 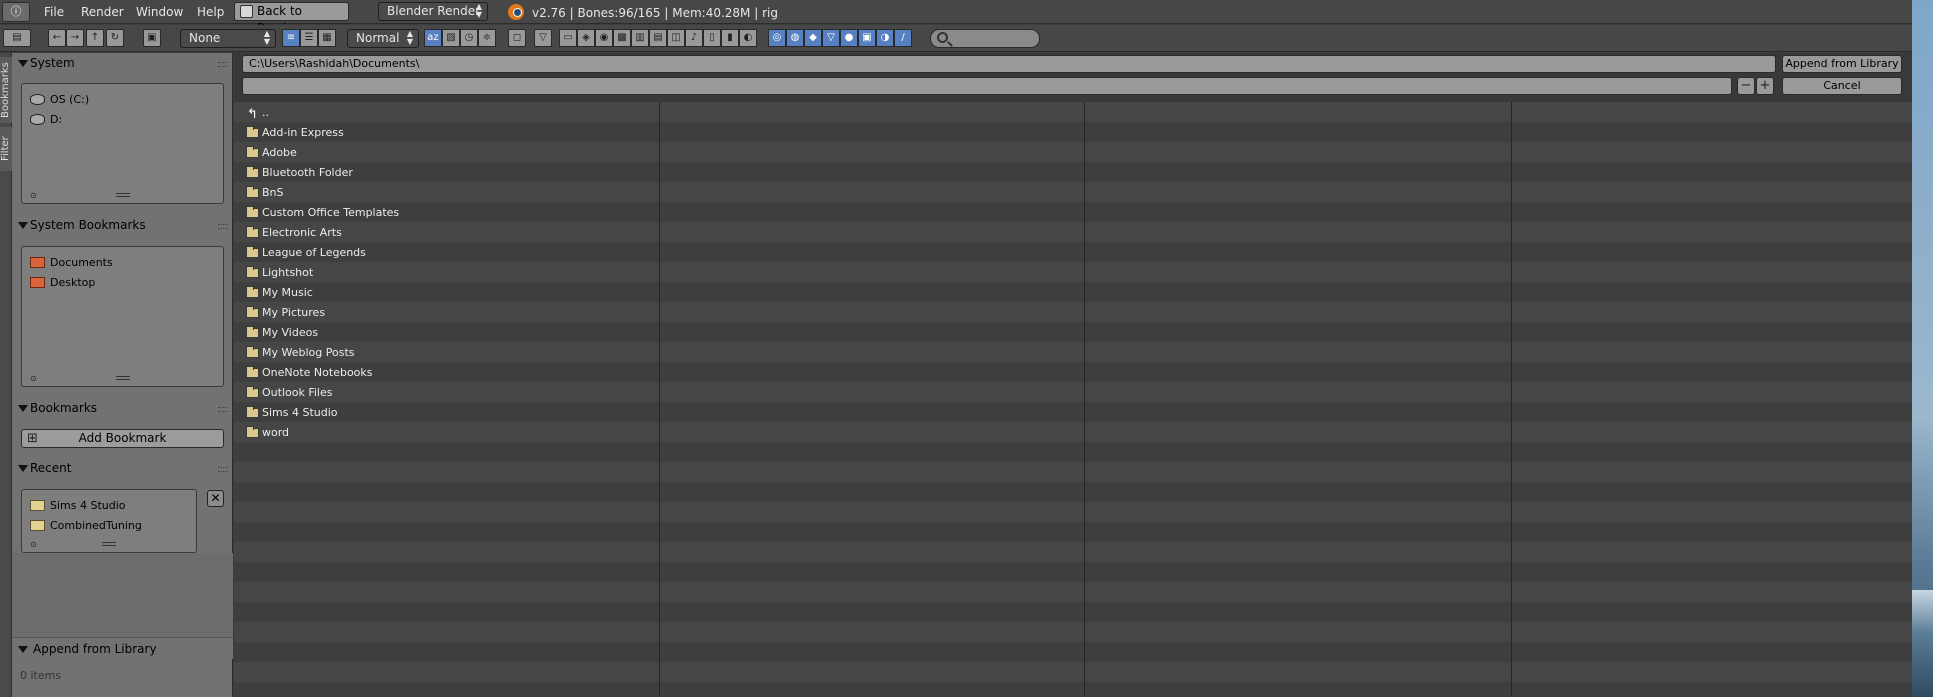 I want to click on tab-filter: Filter, so click(x=6, y=149).